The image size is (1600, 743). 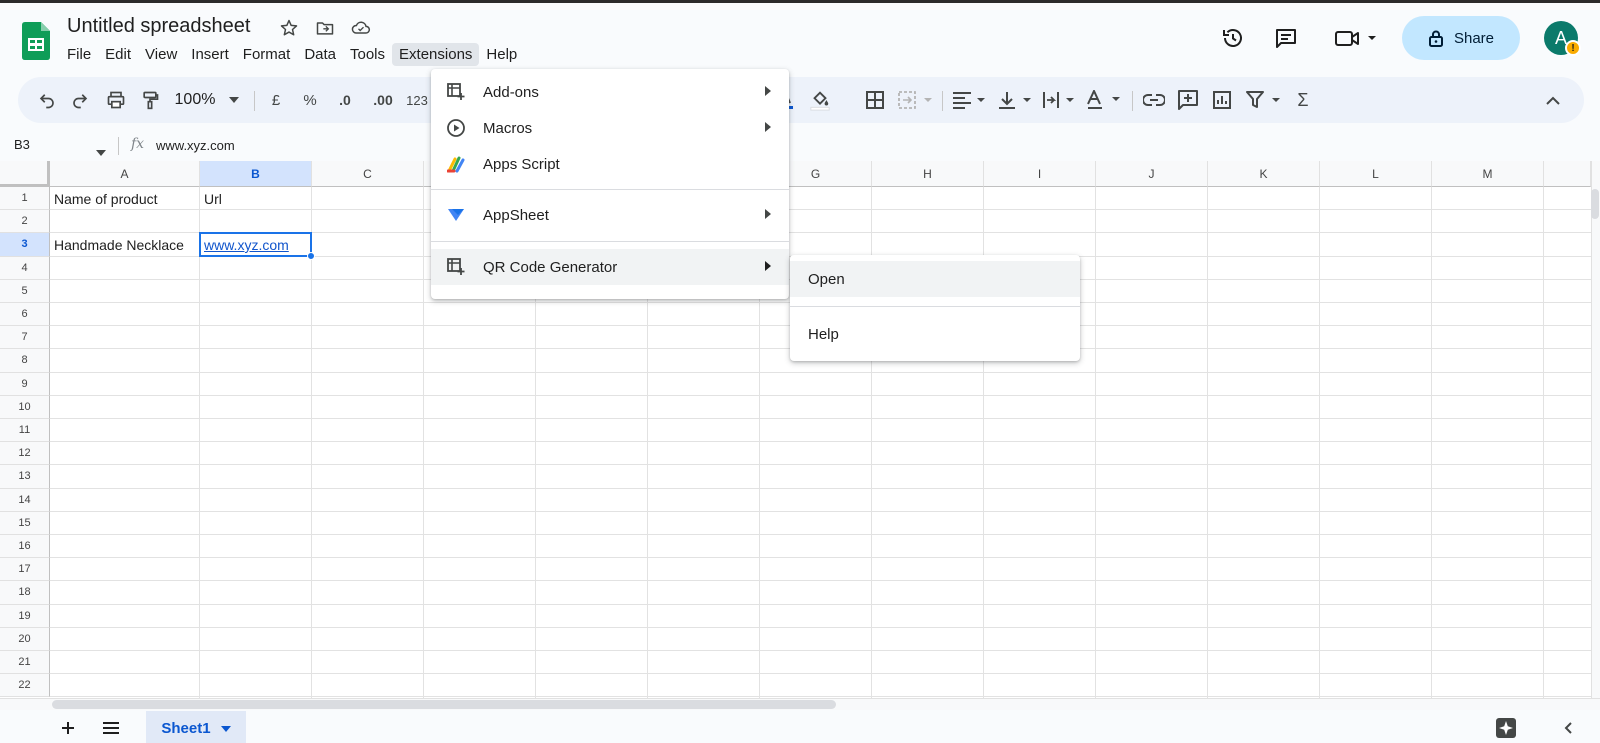 What do you see at coordinates (1104, 100) in the screenshot?
I see `text-rotation-icon` at bounding box center [1104, 100].